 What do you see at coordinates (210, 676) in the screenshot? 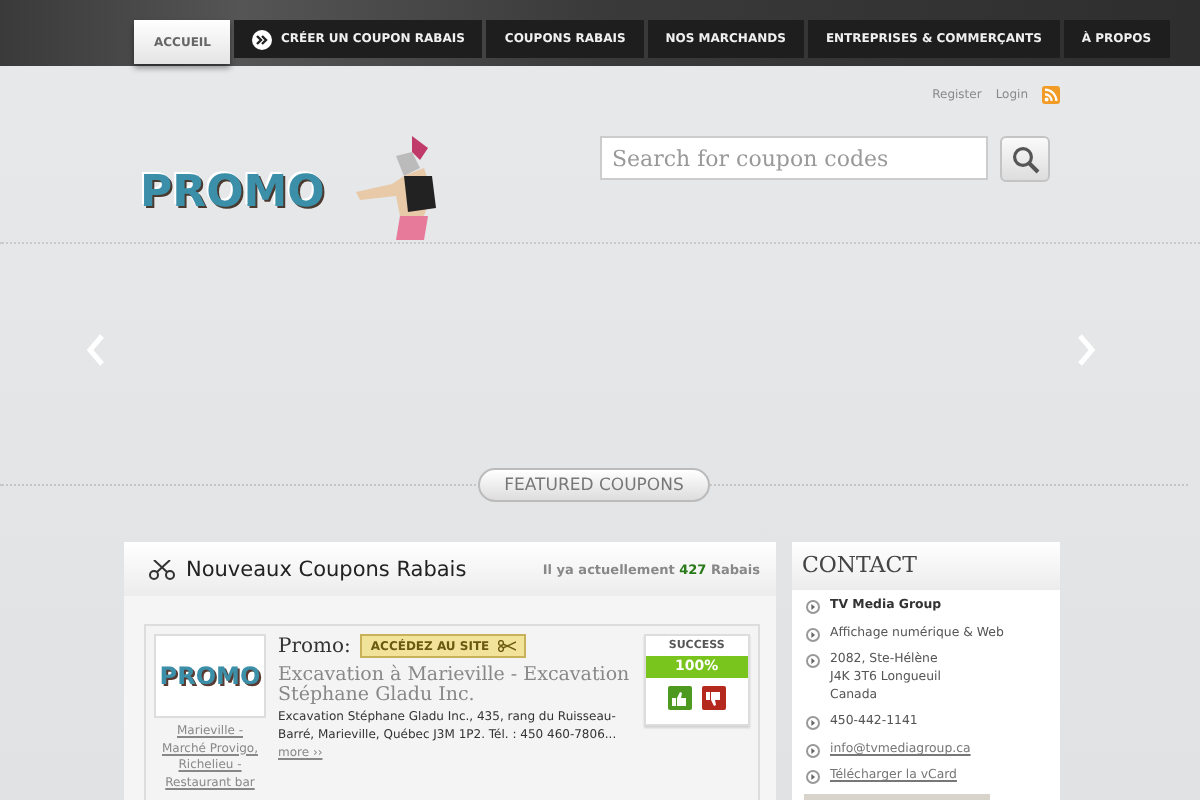
I see `store-logo: PROMO` at bounding box center [210, 676].